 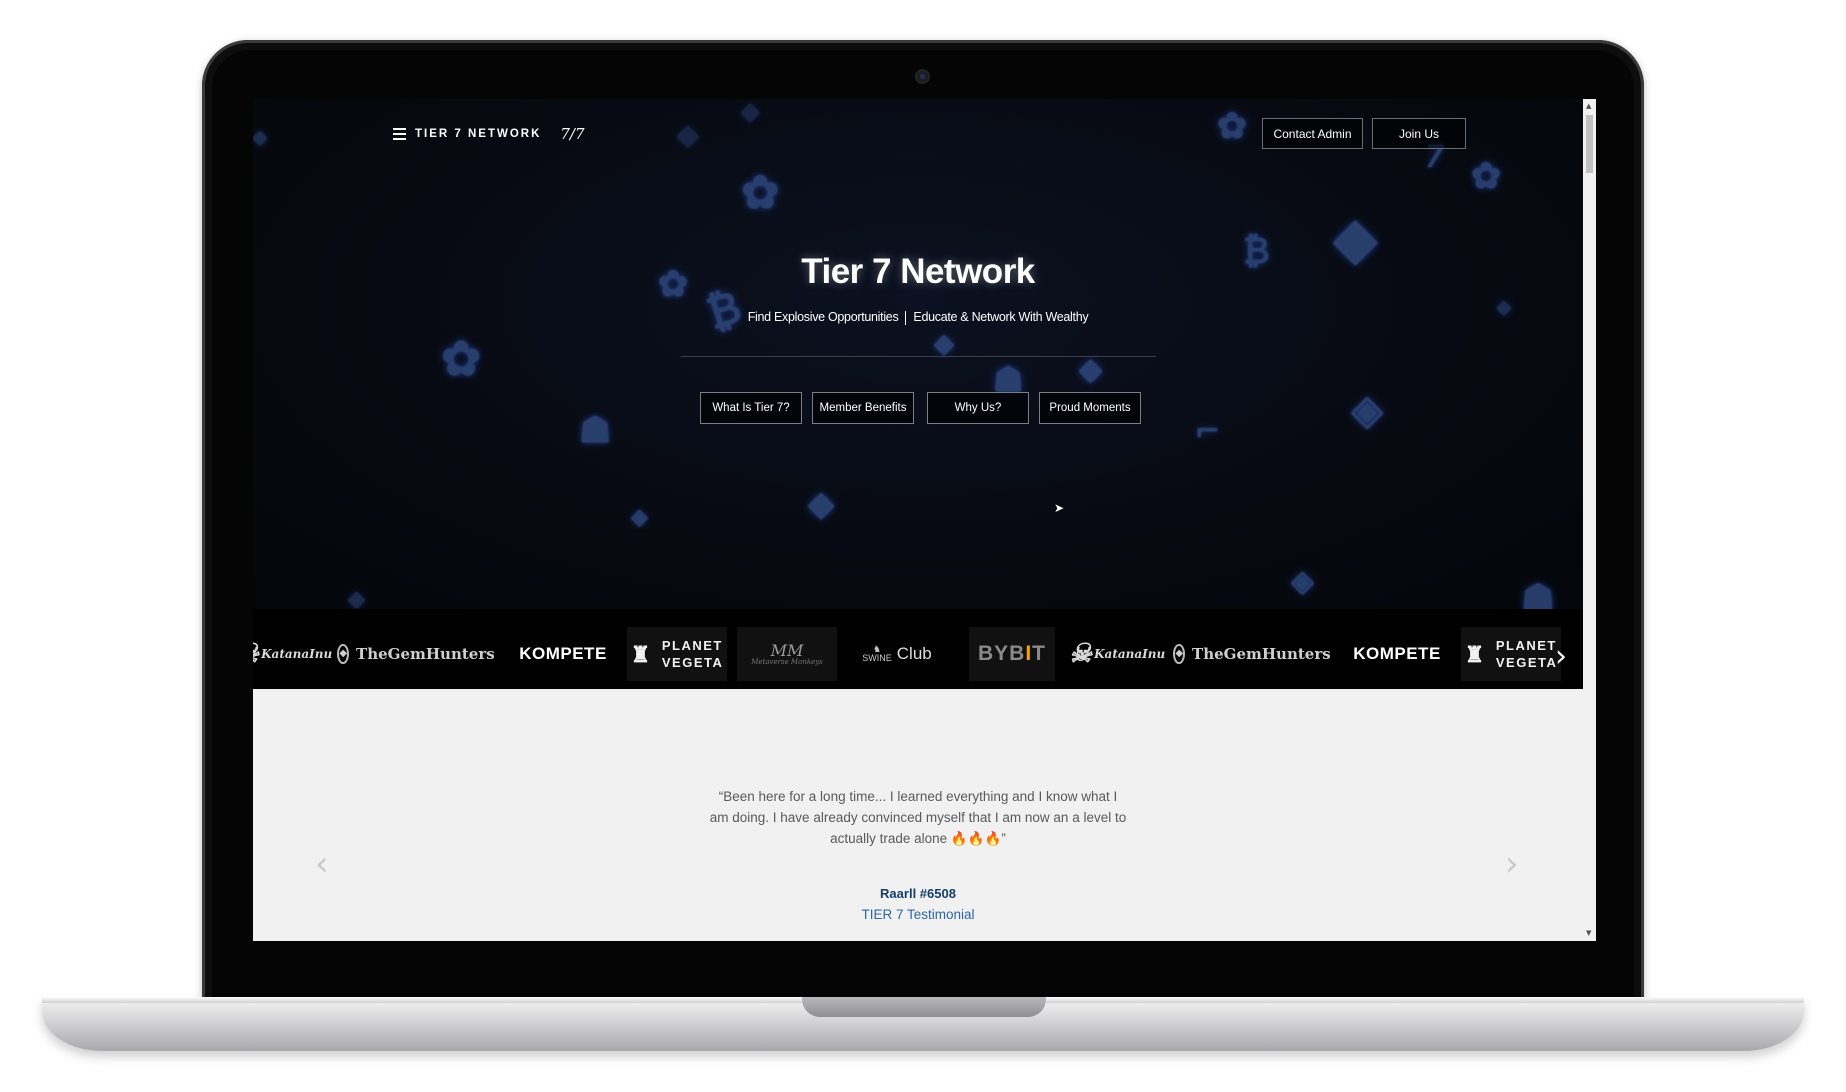 What do you see at coordinates (1059, 508) in the screenshot?
I see `mouse-cursor-icon: ➤` at bounding box center [1059, 508].